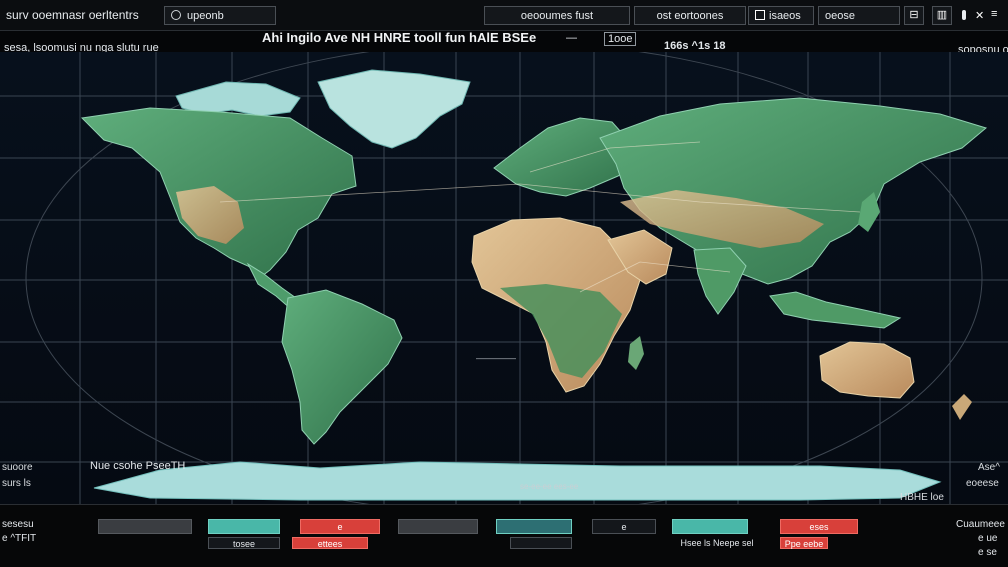 The width and height of the screenshot is (1008, 567). I want to click on toolbar-button-2: ost eortoones, so click(690, 15).